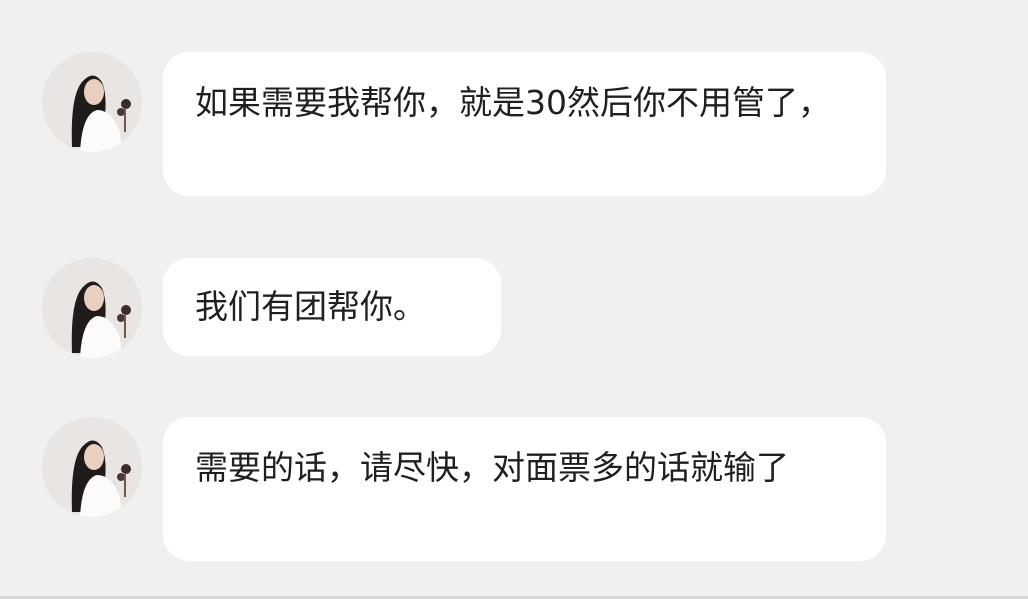  I want to click on message-row: 我们有团帮你。, so click(271, 308).